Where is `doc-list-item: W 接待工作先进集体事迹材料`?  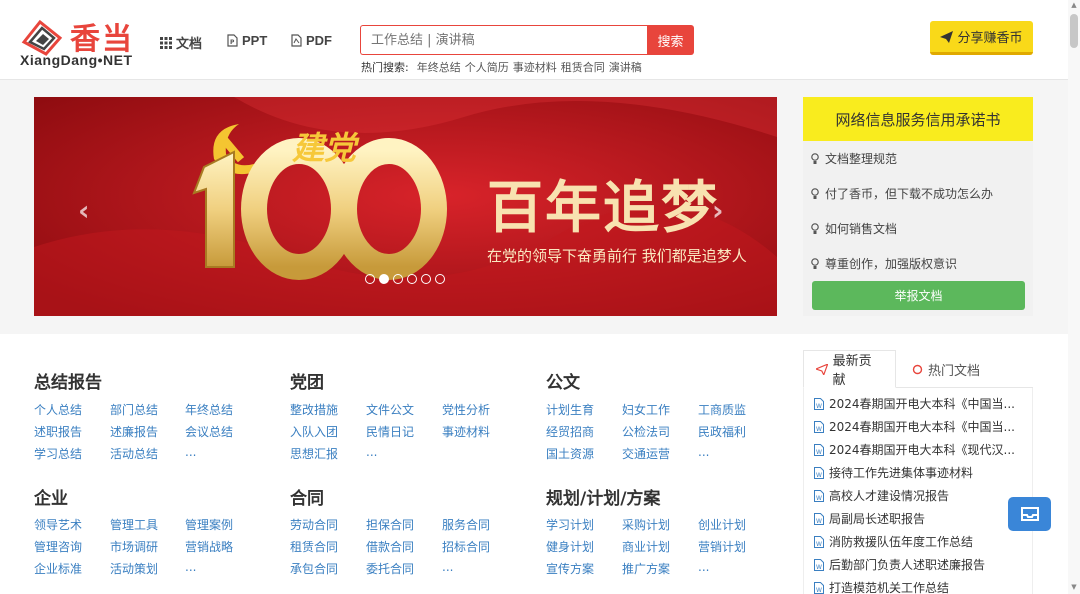 doc-list-item: W 接待工作先进集体事迹材料 is located at coordinates (921, 472).